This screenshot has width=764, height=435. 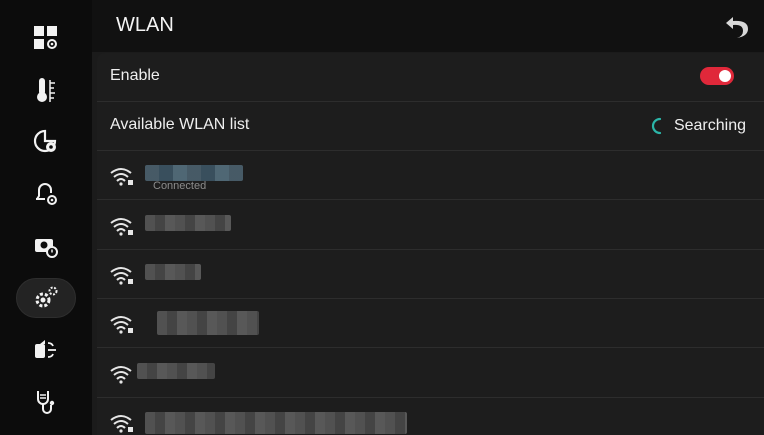 I want to click on alarm-settings-icon, so click(x=46, y=194).